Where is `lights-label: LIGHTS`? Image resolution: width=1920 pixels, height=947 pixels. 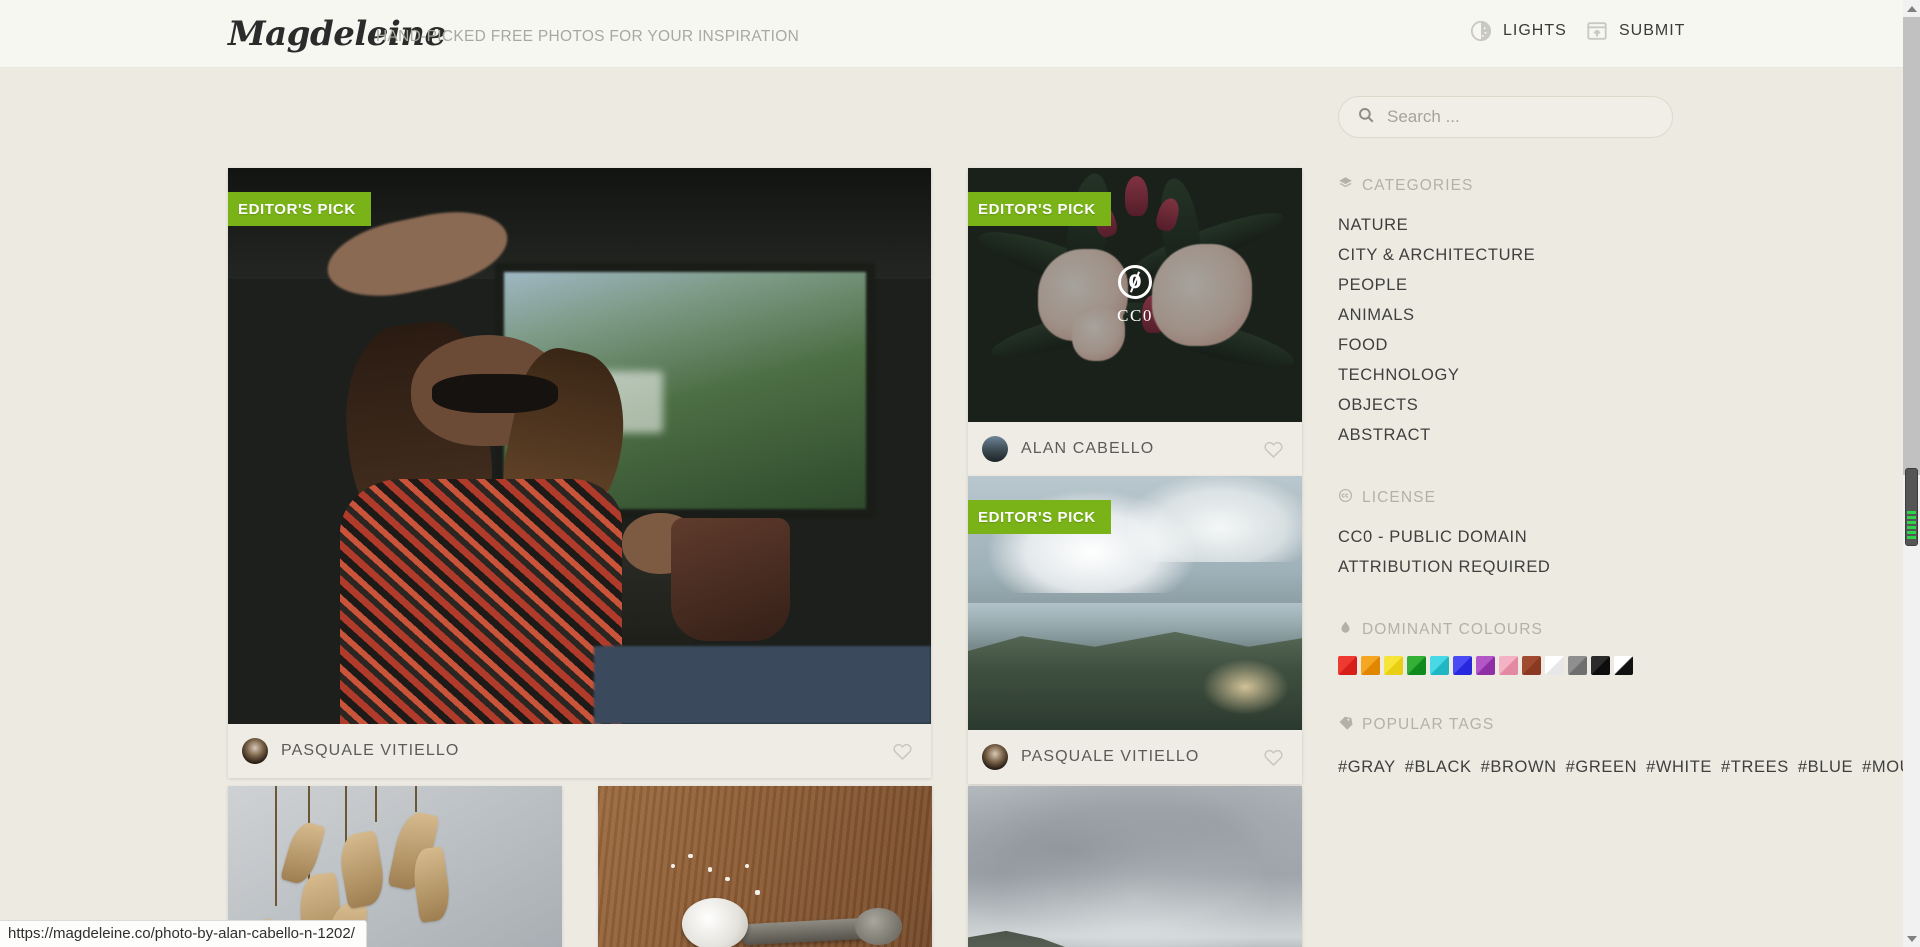
lights-label: LIGHTS is located at coordinates (1535, 30).